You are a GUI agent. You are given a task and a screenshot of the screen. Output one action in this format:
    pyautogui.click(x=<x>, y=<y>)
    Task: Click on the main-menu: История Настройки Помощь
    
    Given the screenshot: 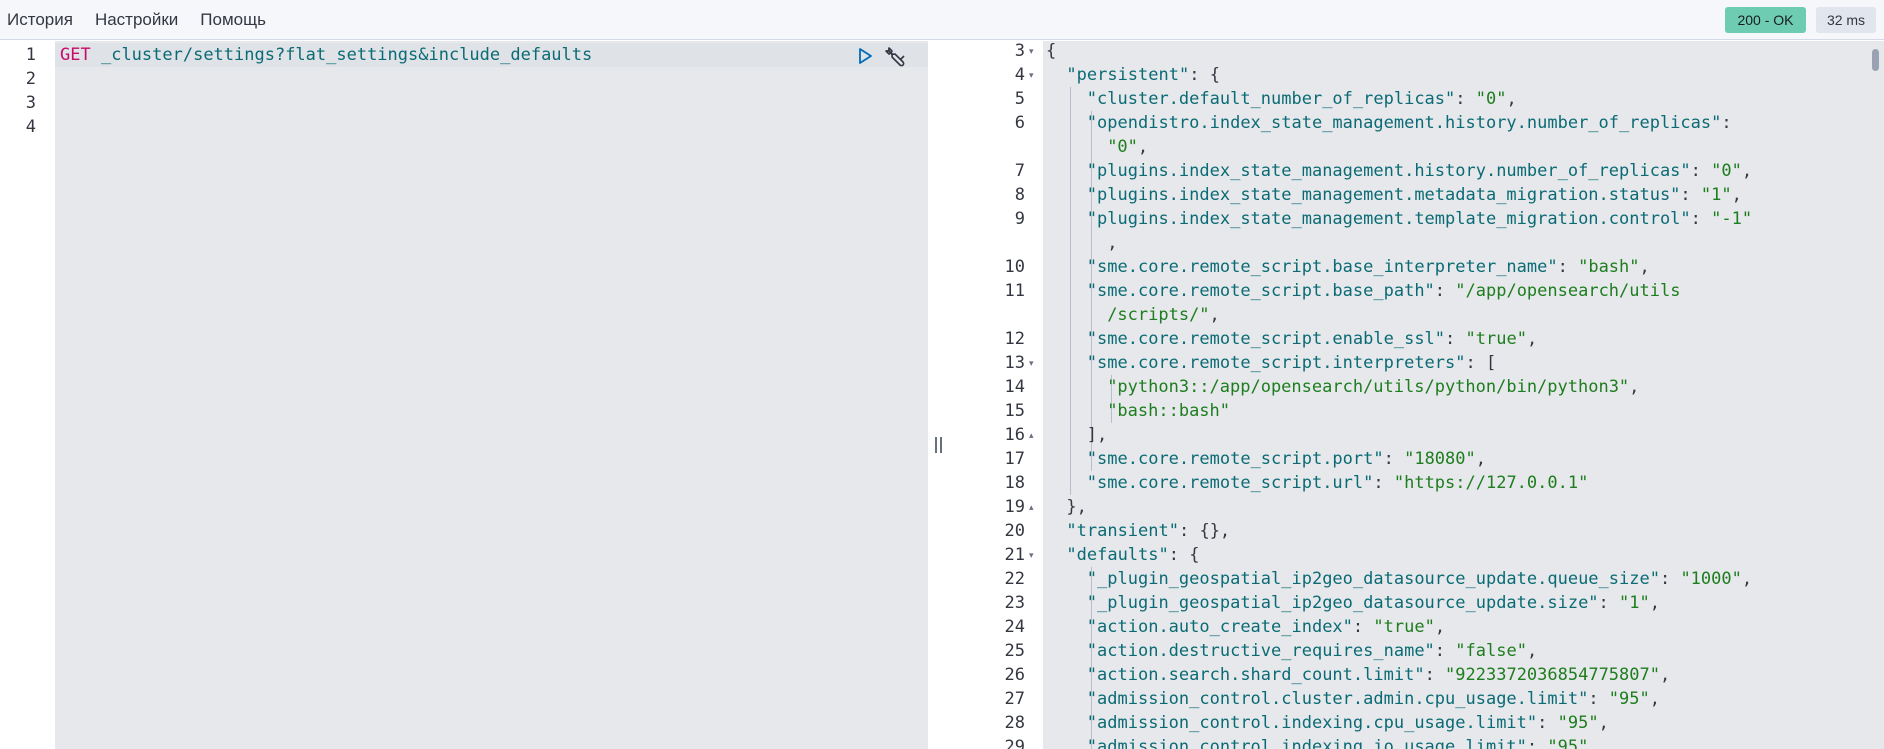 What is the action you would take?
    pyautogui.click(x=147, y=20)
    